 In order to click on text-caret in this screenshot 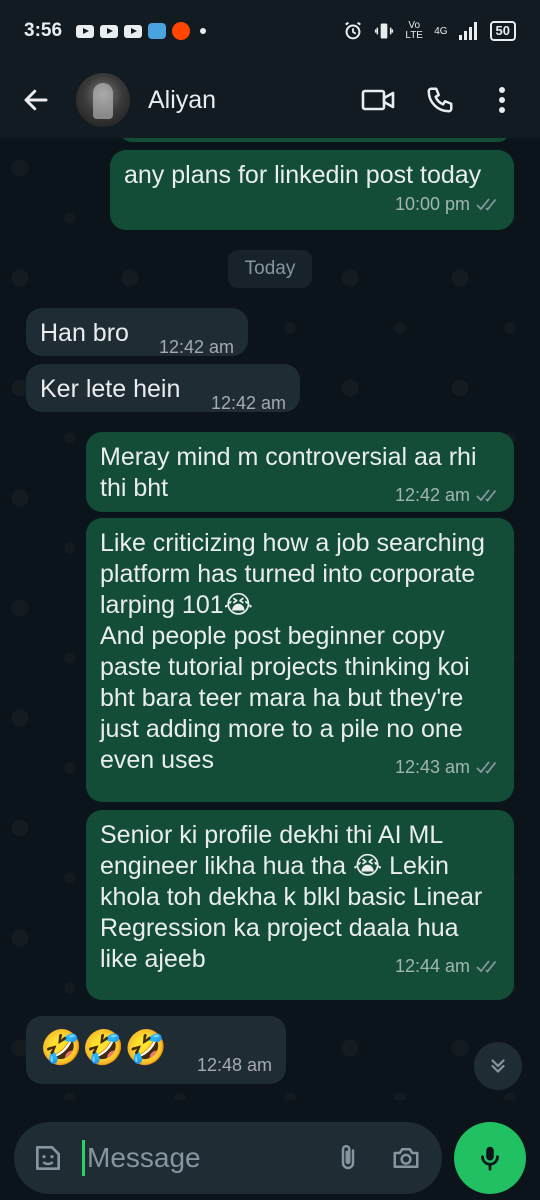, I will do `click(83, 1158)`.